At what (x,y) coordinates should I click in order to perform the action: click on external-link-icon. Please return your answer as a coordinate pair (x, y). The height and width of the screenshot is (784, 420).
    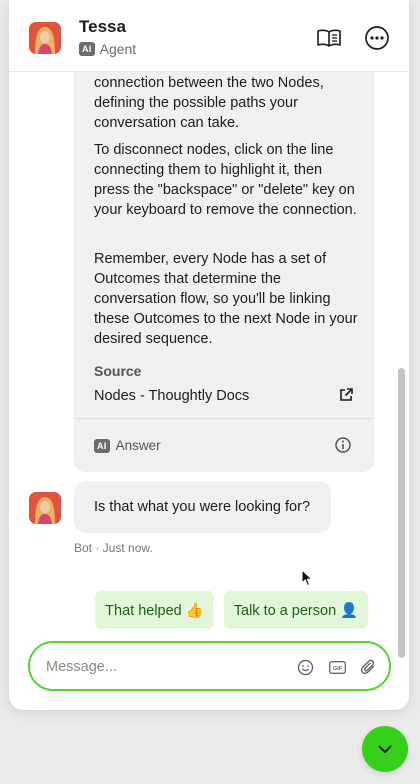
    Looking at the image, I should click on (346, 395).